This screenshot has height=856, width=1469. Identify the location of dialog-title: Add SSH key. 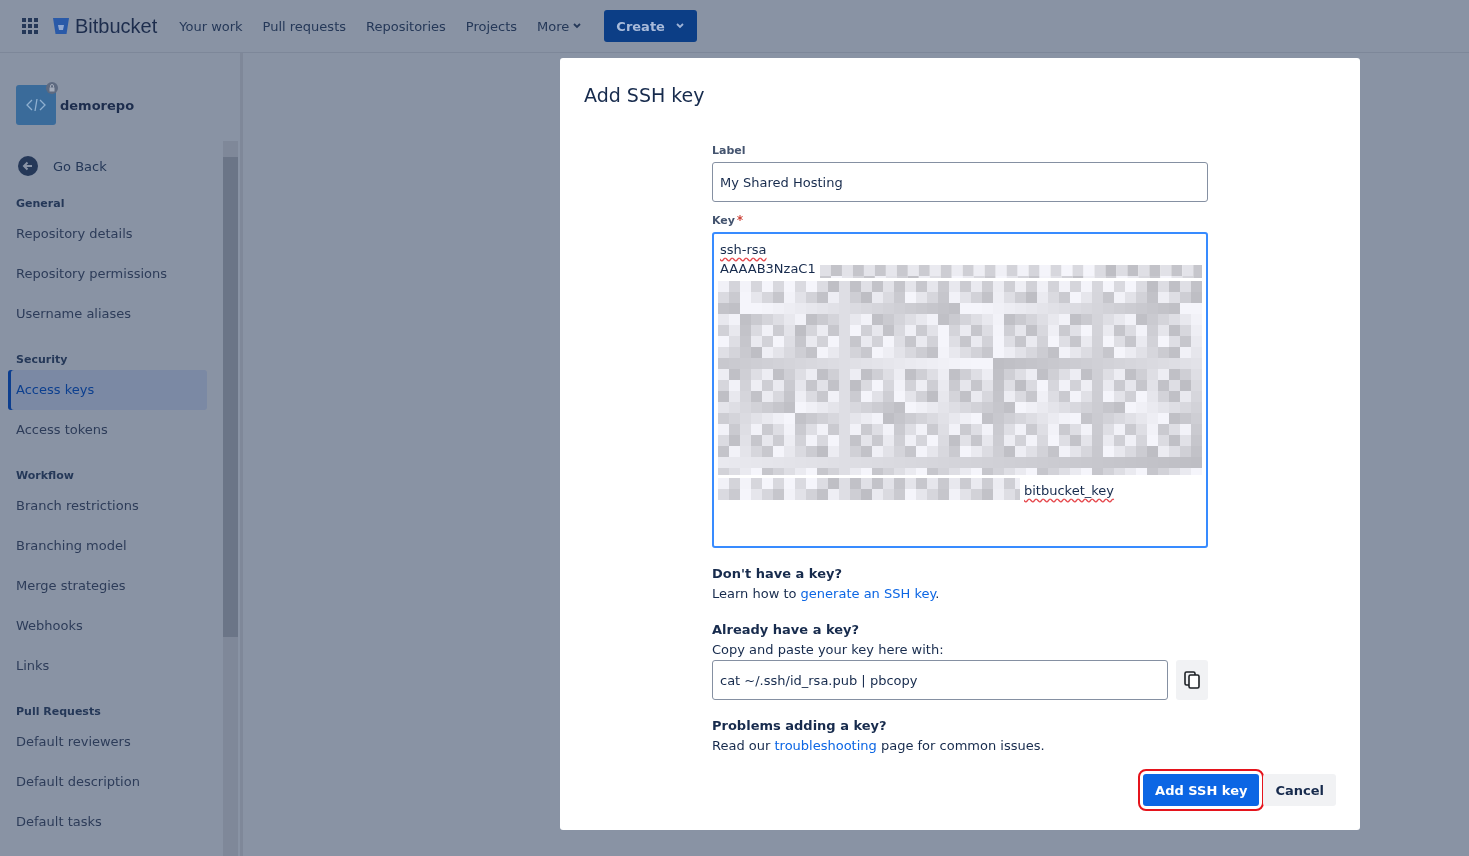
(644, 95).